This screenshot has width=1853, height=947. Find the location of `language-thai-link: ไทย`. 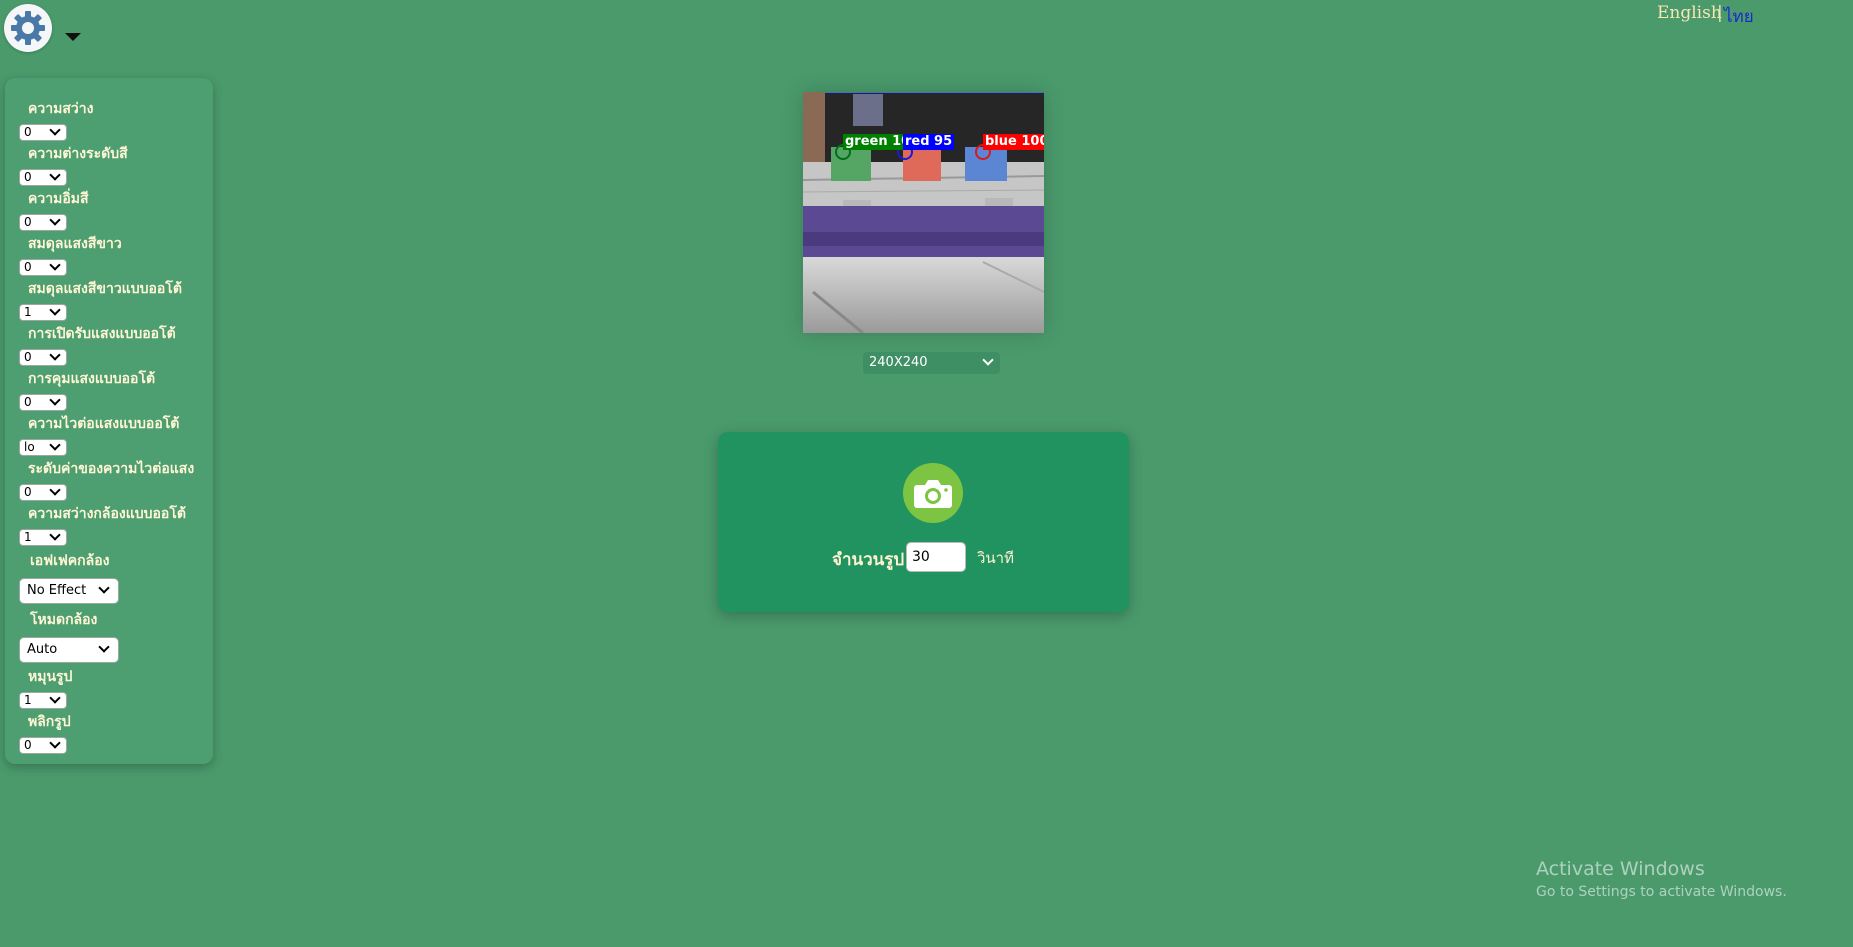

language-thai-link: ไทย is located at coordinates (1739, 16).